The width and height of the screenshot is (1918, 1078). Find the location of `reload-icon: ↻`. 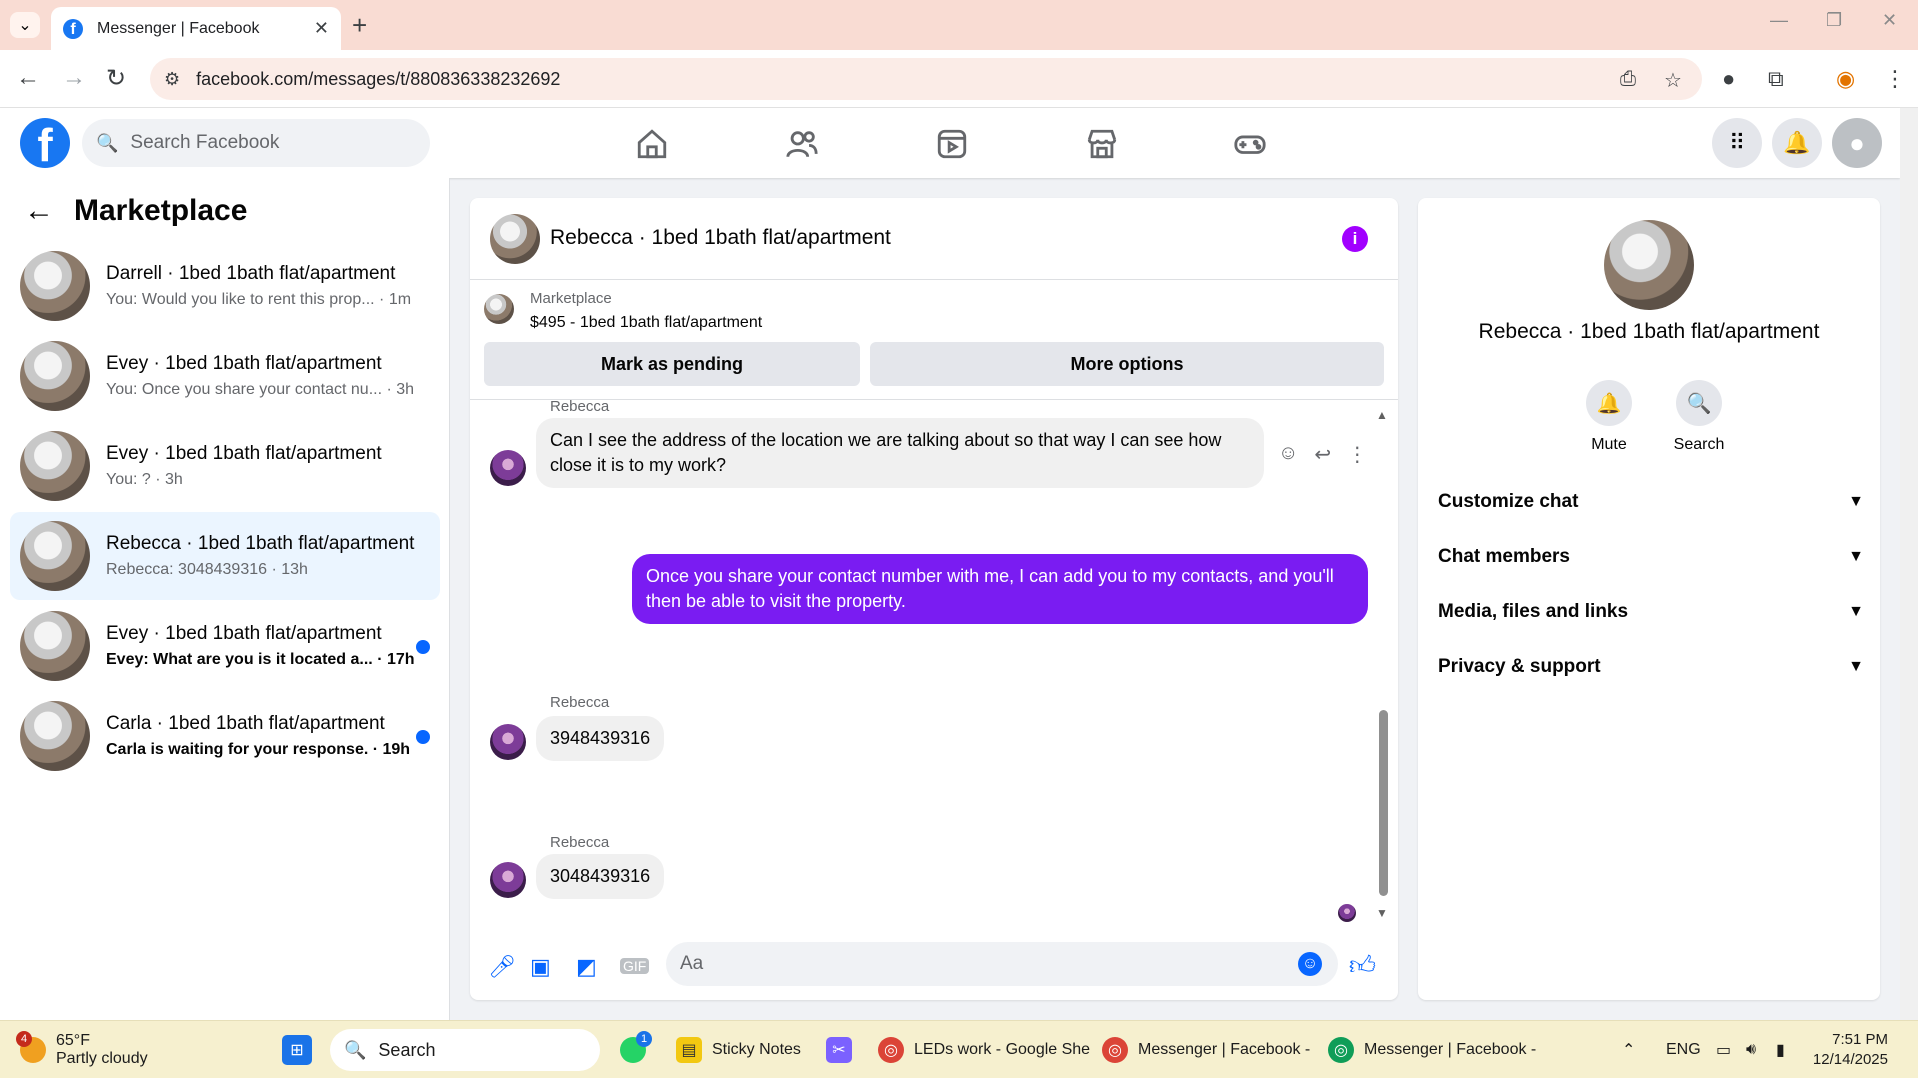

reload-icon: ↻ is located at coordinates (116, 78).